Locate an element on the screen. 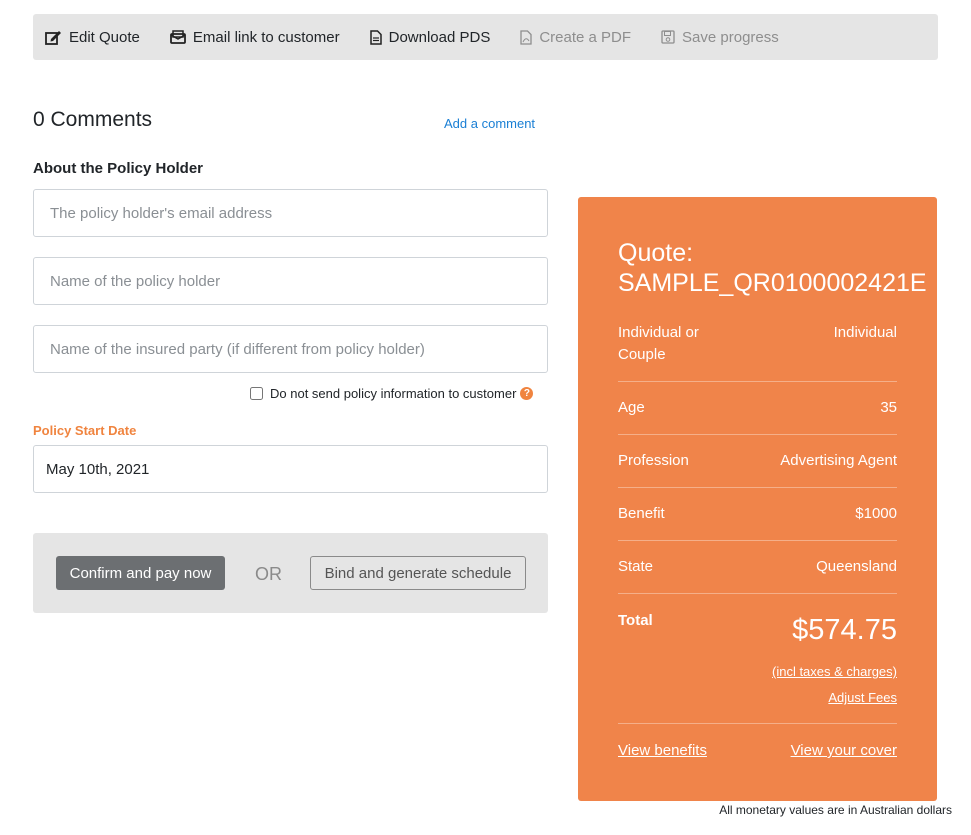  email-link-button: Email link to customer is located at coordinates (254, 37).